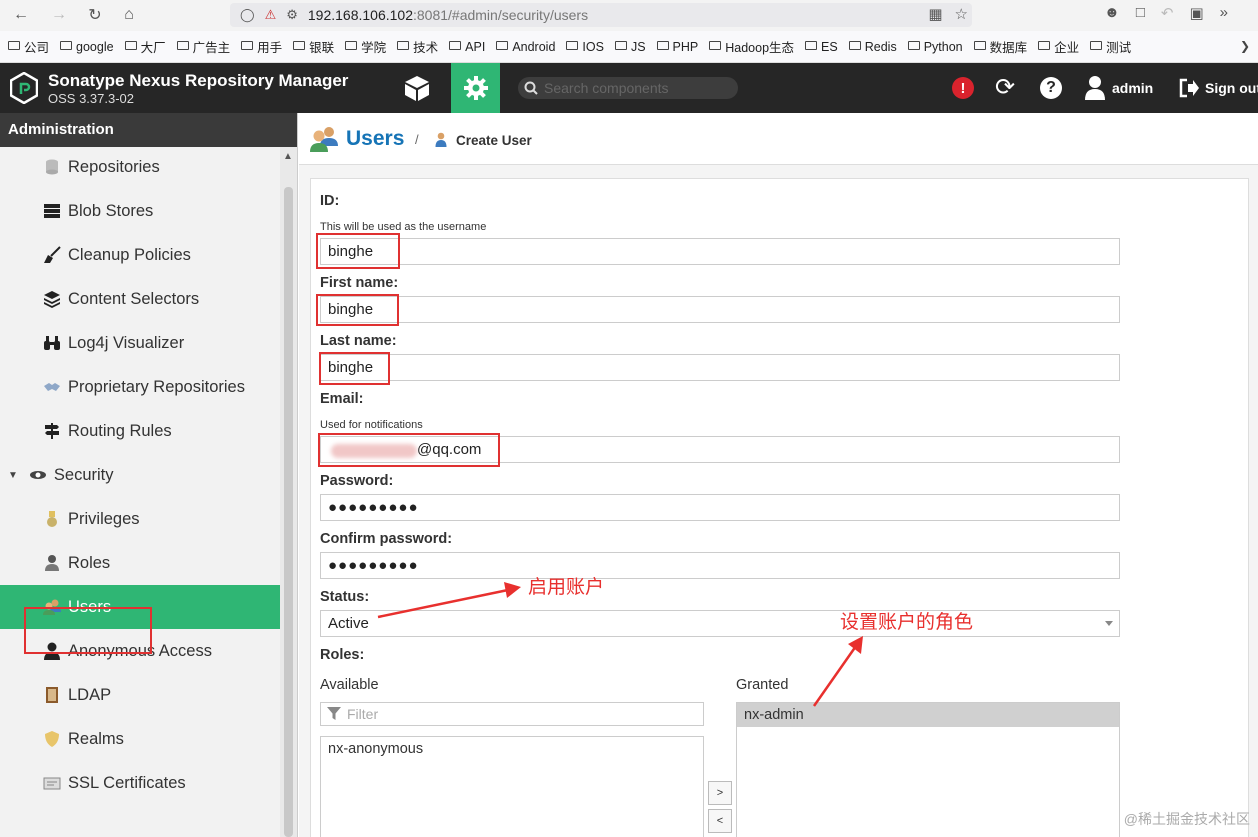 This screenshot has width=1258, height=837. I want to click on scroll-thumb, so click(288, 512).